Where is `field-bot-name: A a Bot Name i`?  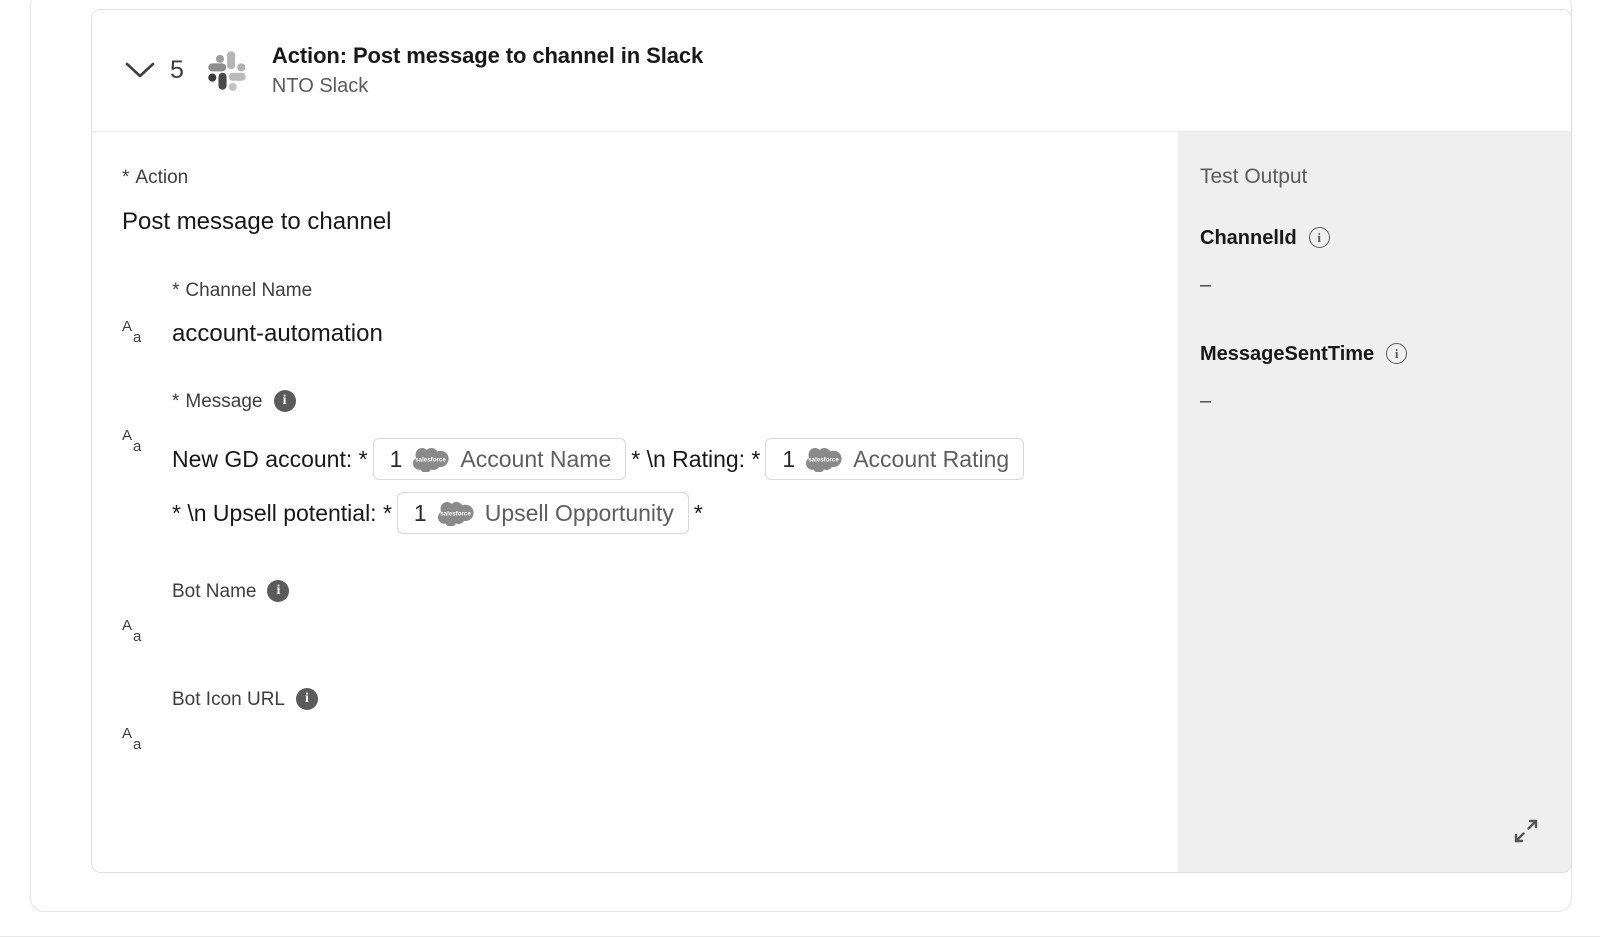 field-bot-name: A a Bot Name i is located at coordinates (650, 615).